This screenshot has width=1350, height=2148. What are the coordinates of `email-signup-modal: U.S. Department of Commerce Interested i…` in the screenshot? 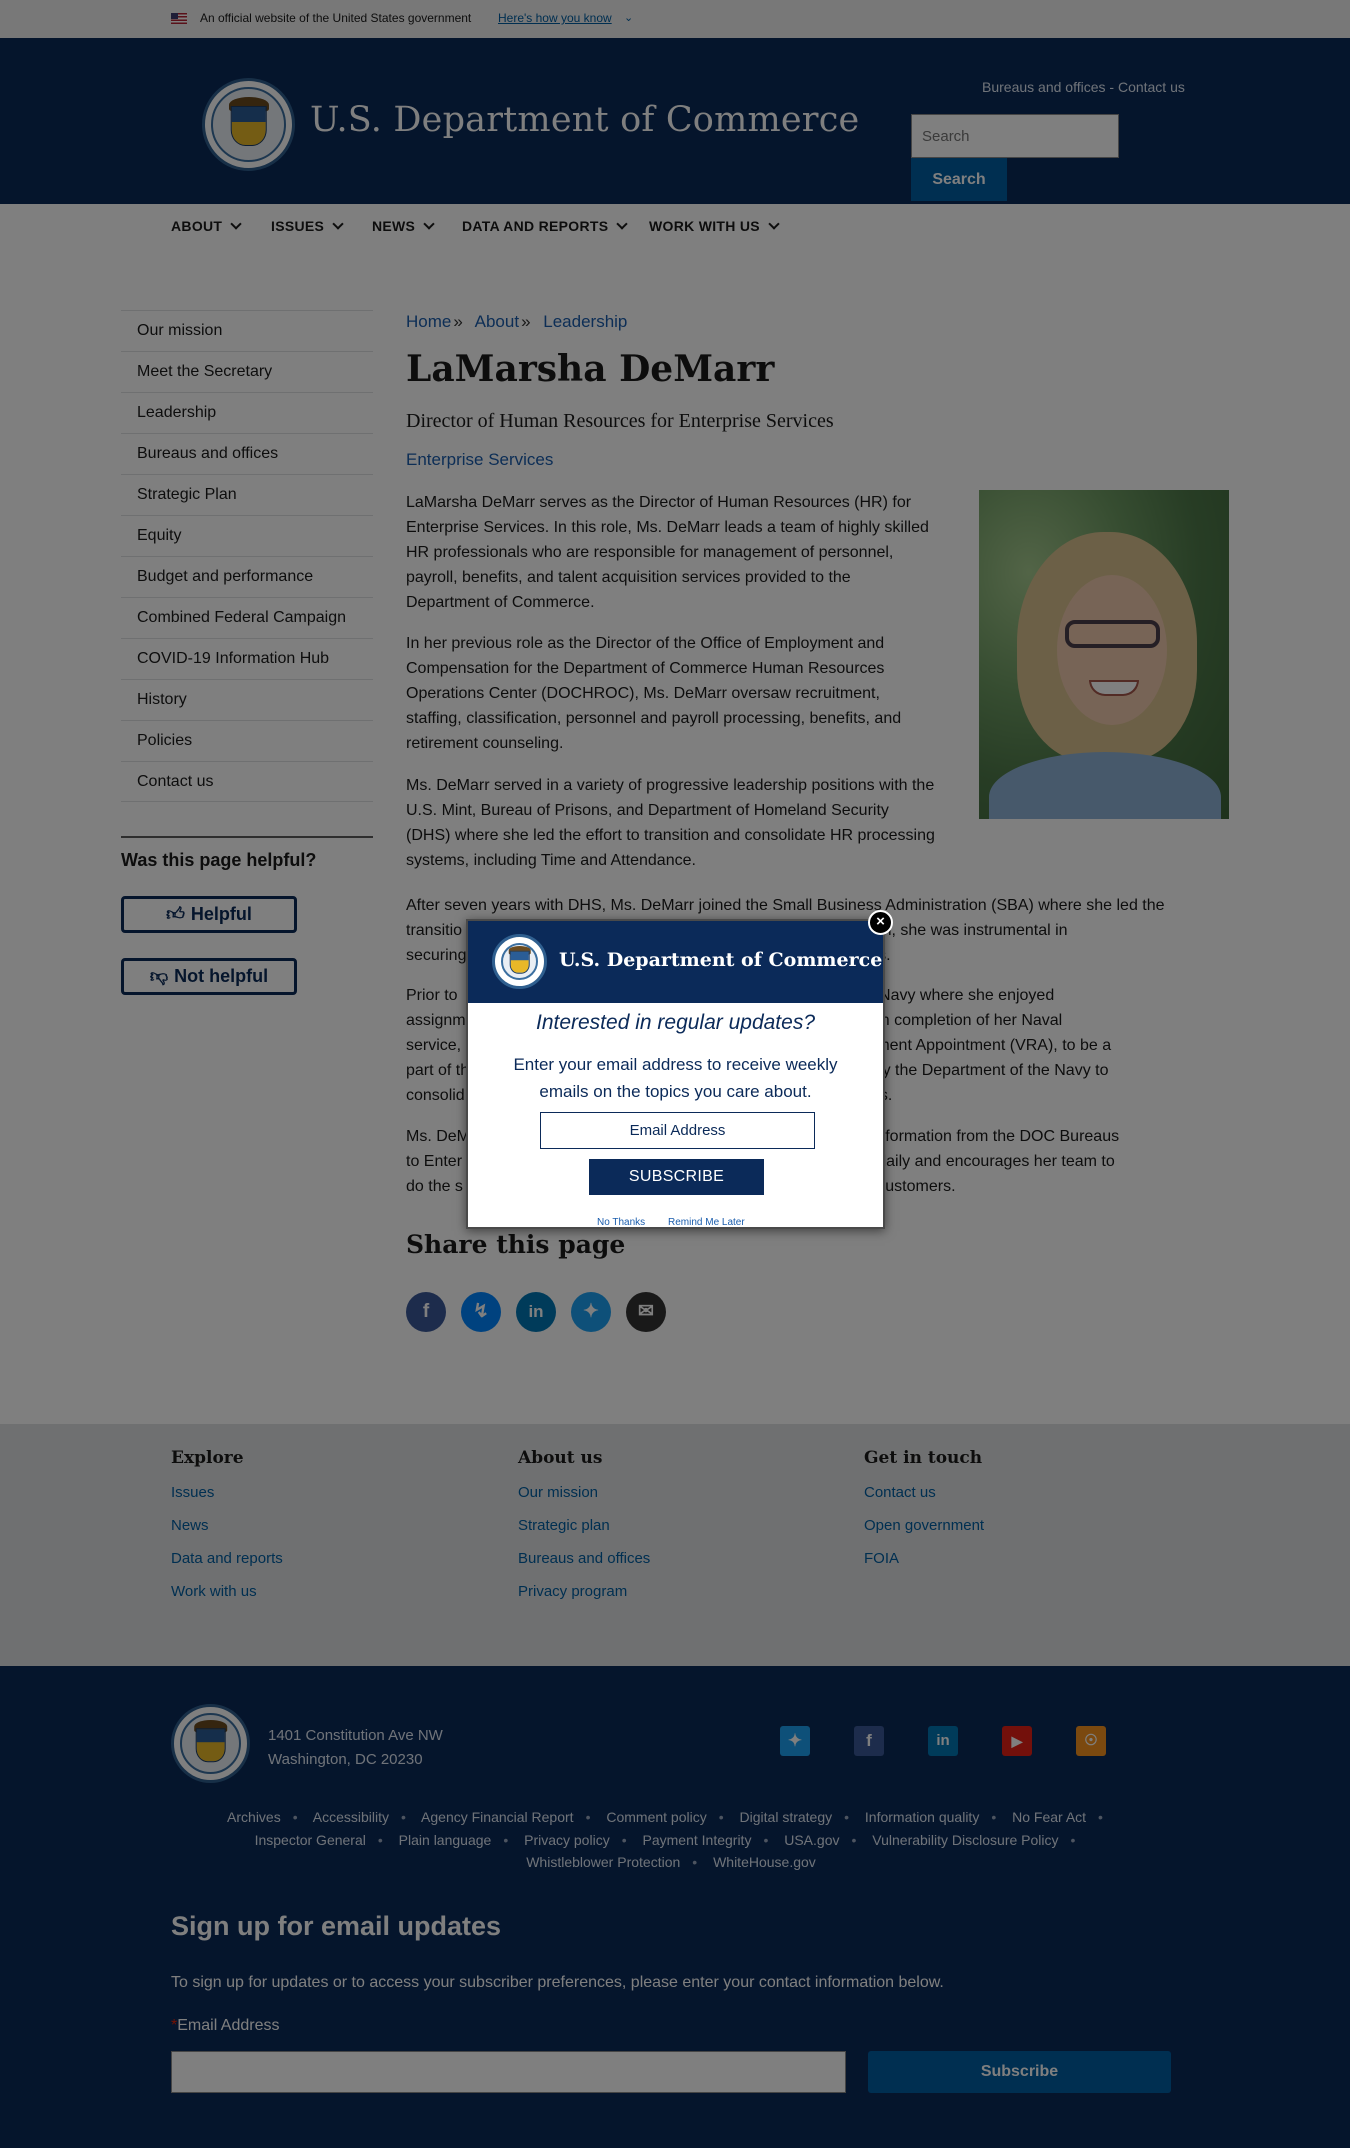 It's located at (675, 1074).